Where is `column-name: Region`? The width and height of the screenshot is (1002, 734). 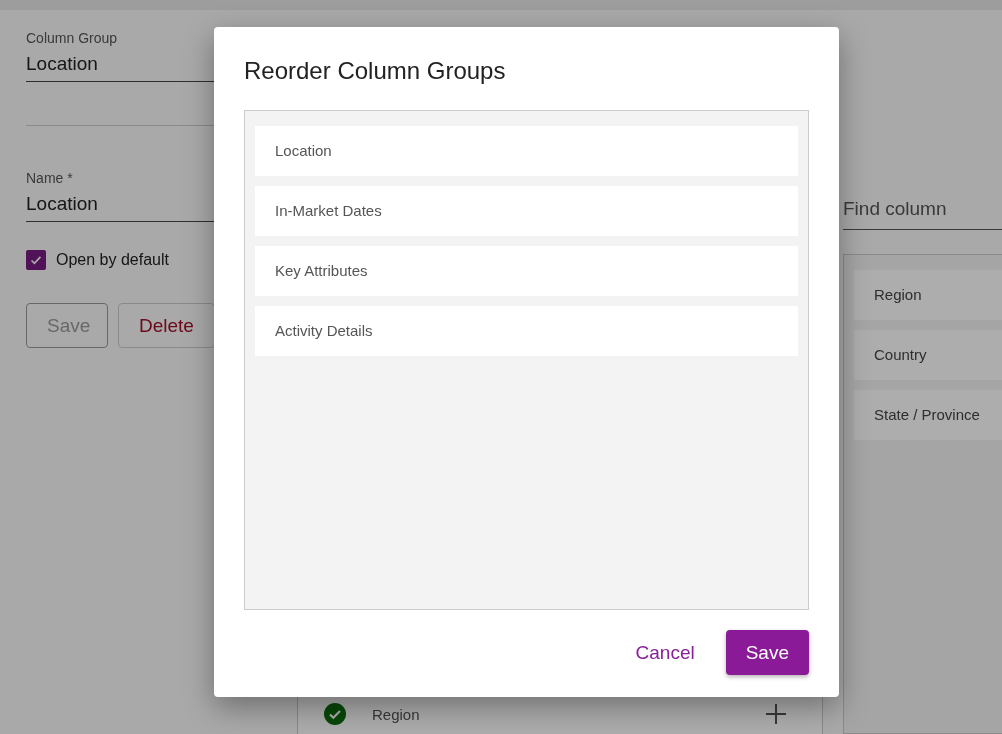 column-name: Region is located at coordinates (396, 714).